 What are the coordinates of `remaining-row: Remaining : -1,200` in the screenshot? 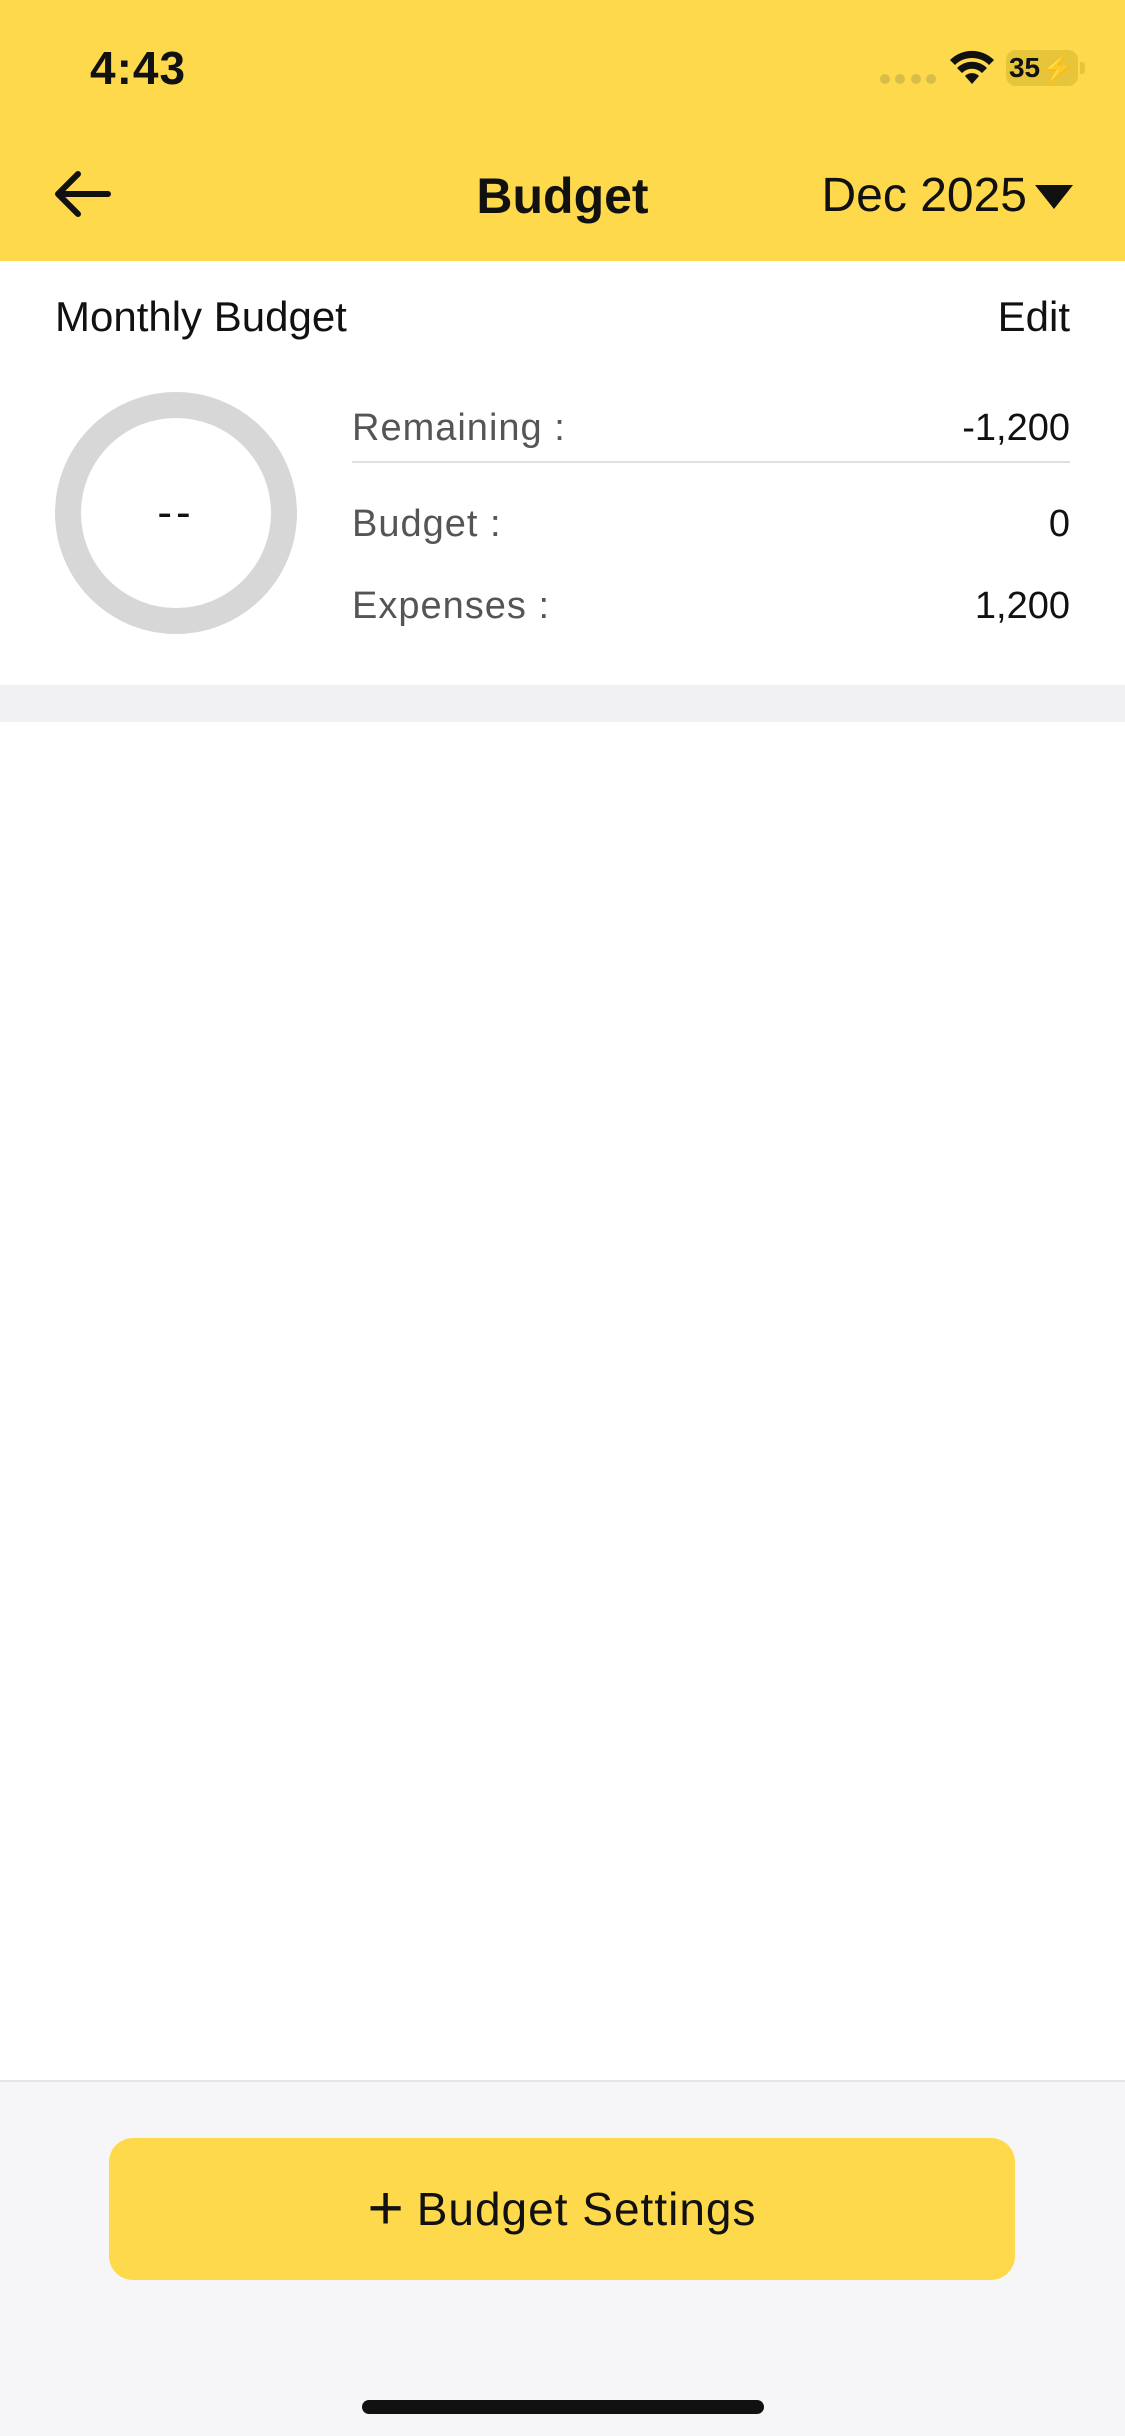 It's located at (711, 428).